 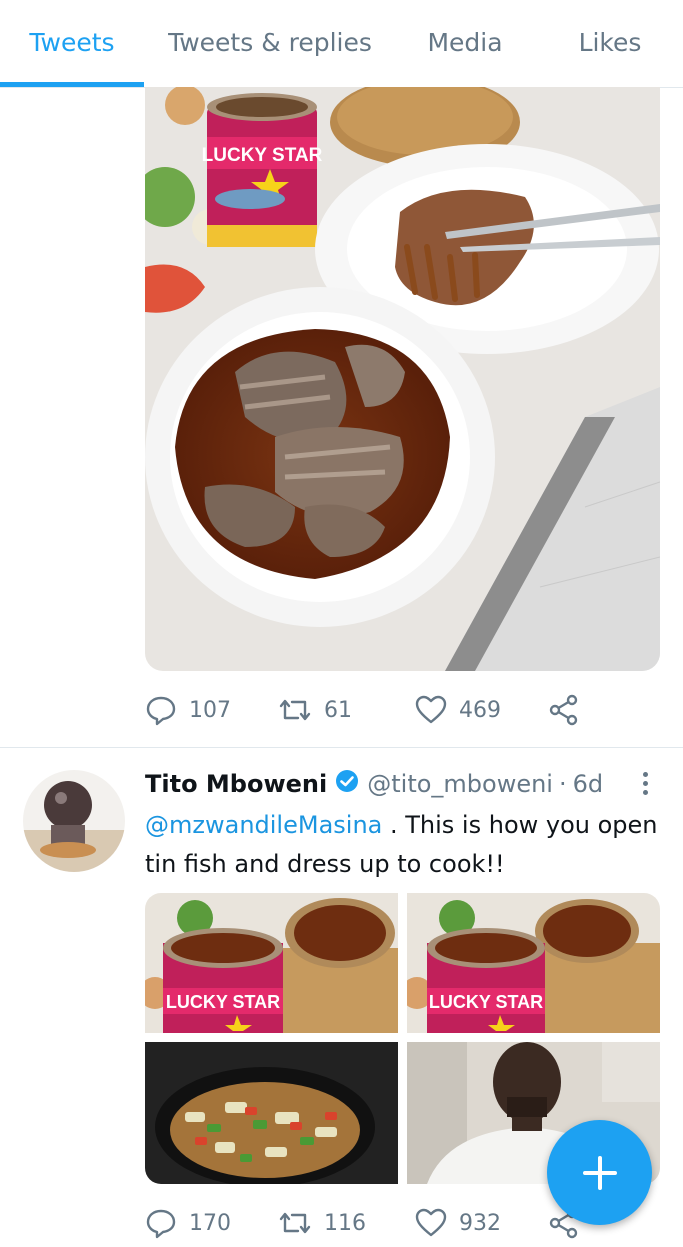 I want to click on reply-button: 107, so click(x=188, y=710).